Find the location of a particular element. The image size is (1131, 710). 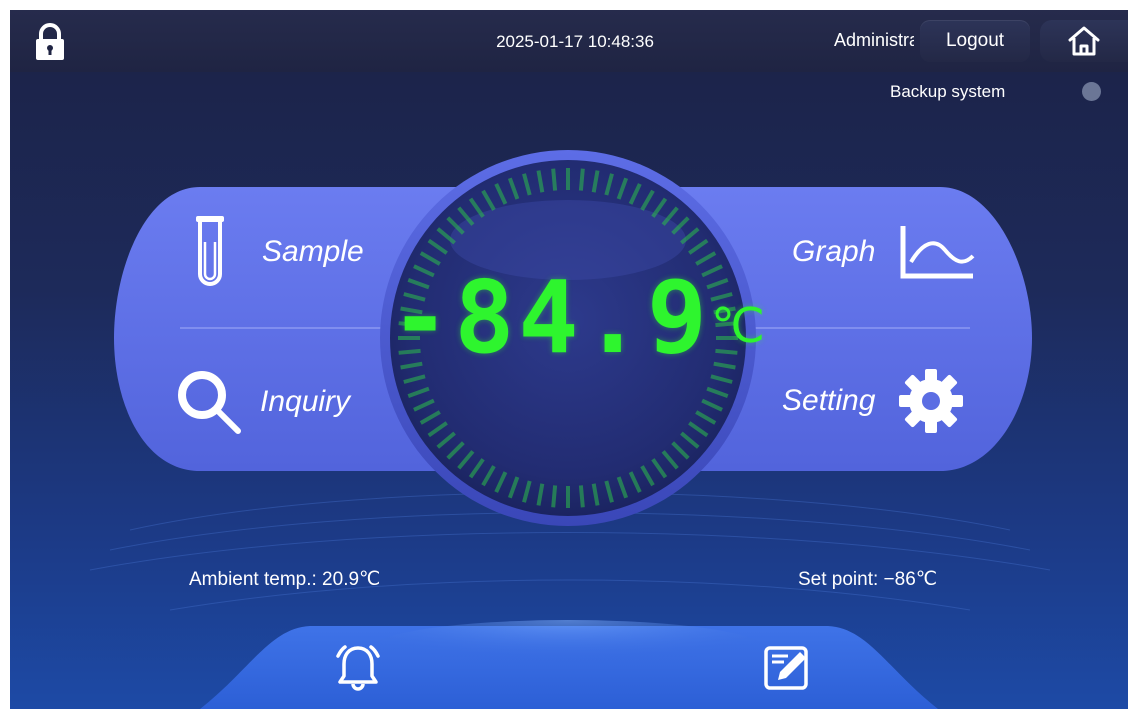

temperature-readout: -84.9℃ is located at coordinates (577, 318).